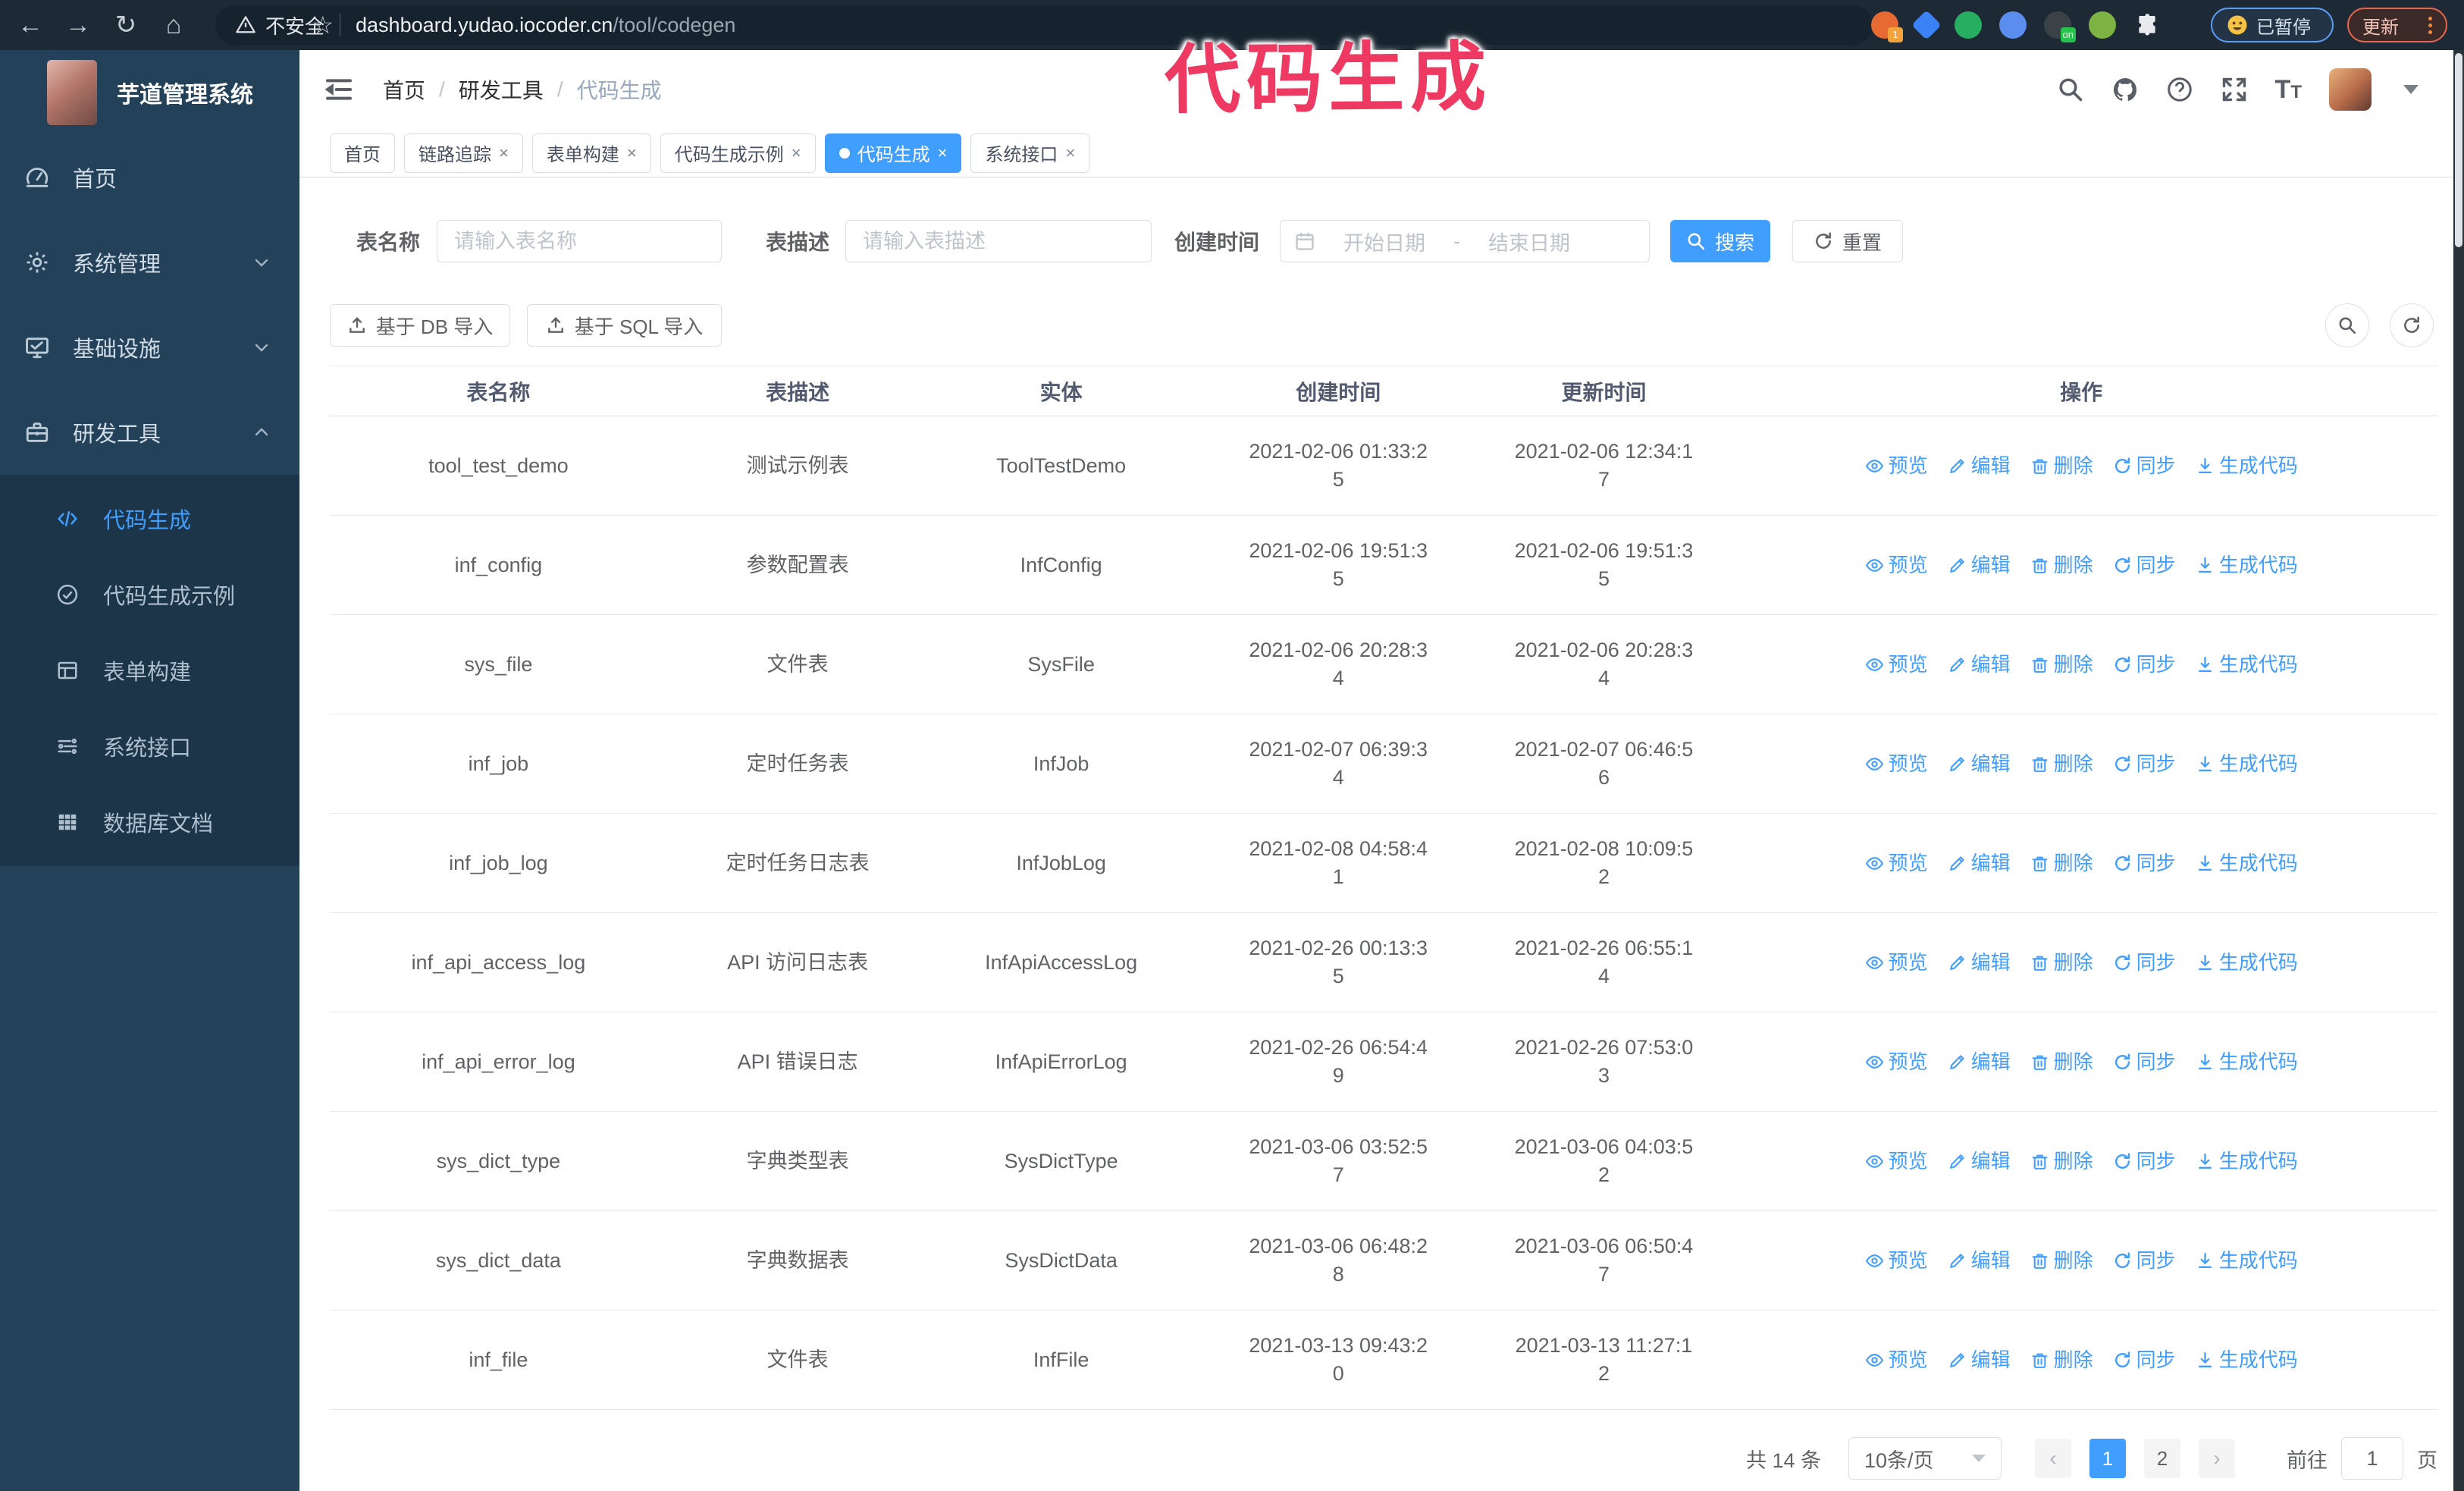 The width and height of the screenshot is (2464, 1491). I want to click on kebab-menu-icon, so click(2430, 25).